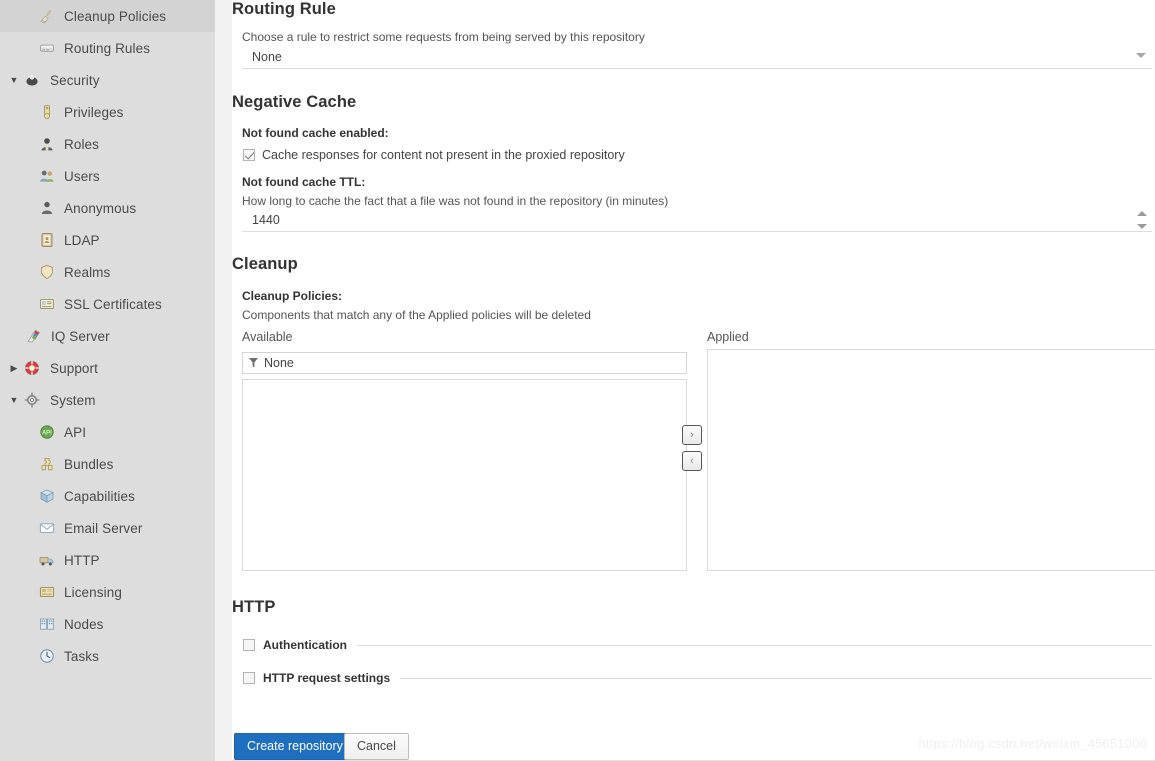 This screenshot has height=761, width=1155. What do you see at coordinates (107, 560) in the screenshot?
I see `sidebar-item-http: HTTP` at bounding box center [107, 560].